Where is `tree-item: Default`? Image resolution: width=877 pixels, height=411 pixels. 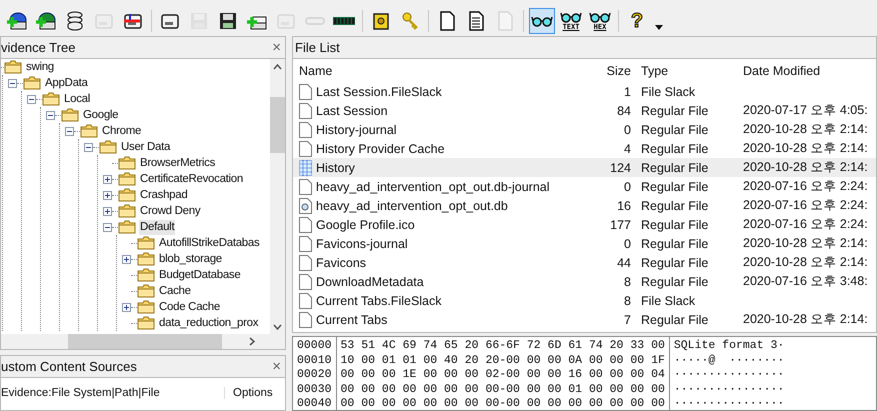
tree-item: Default is located at coordinates (157, 227).